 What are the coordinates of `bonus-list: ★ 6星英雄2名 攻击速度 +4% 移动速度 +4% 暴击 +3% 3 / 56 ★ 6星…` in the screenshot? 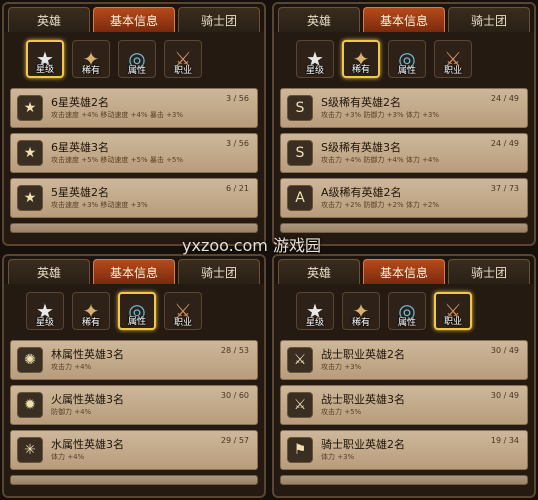 It's located at (134, 160).